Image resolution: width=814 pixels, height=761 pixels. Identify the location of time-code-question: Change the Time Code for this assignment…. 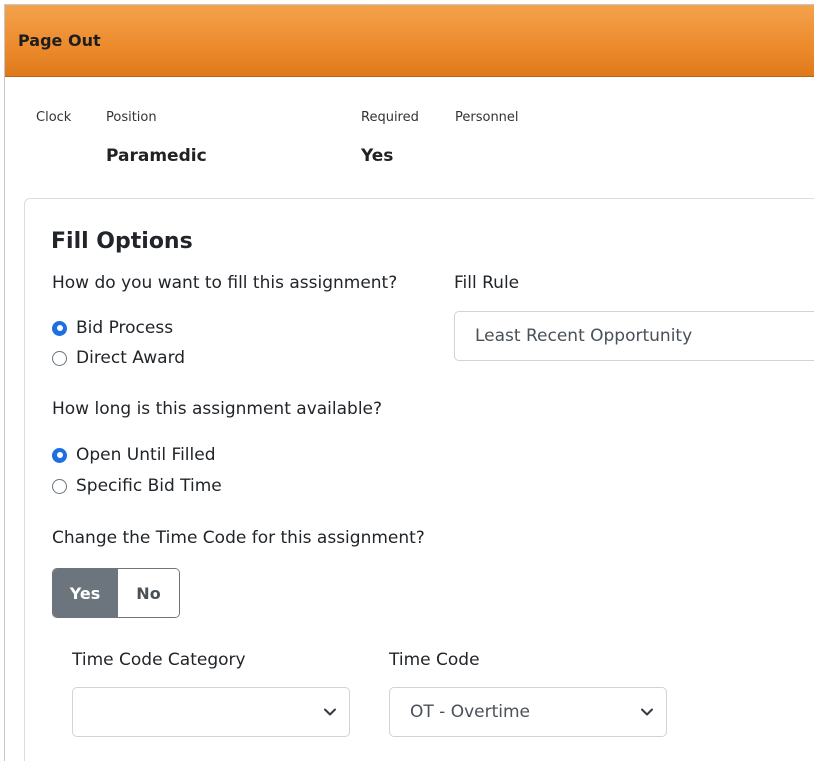
(238, 538).